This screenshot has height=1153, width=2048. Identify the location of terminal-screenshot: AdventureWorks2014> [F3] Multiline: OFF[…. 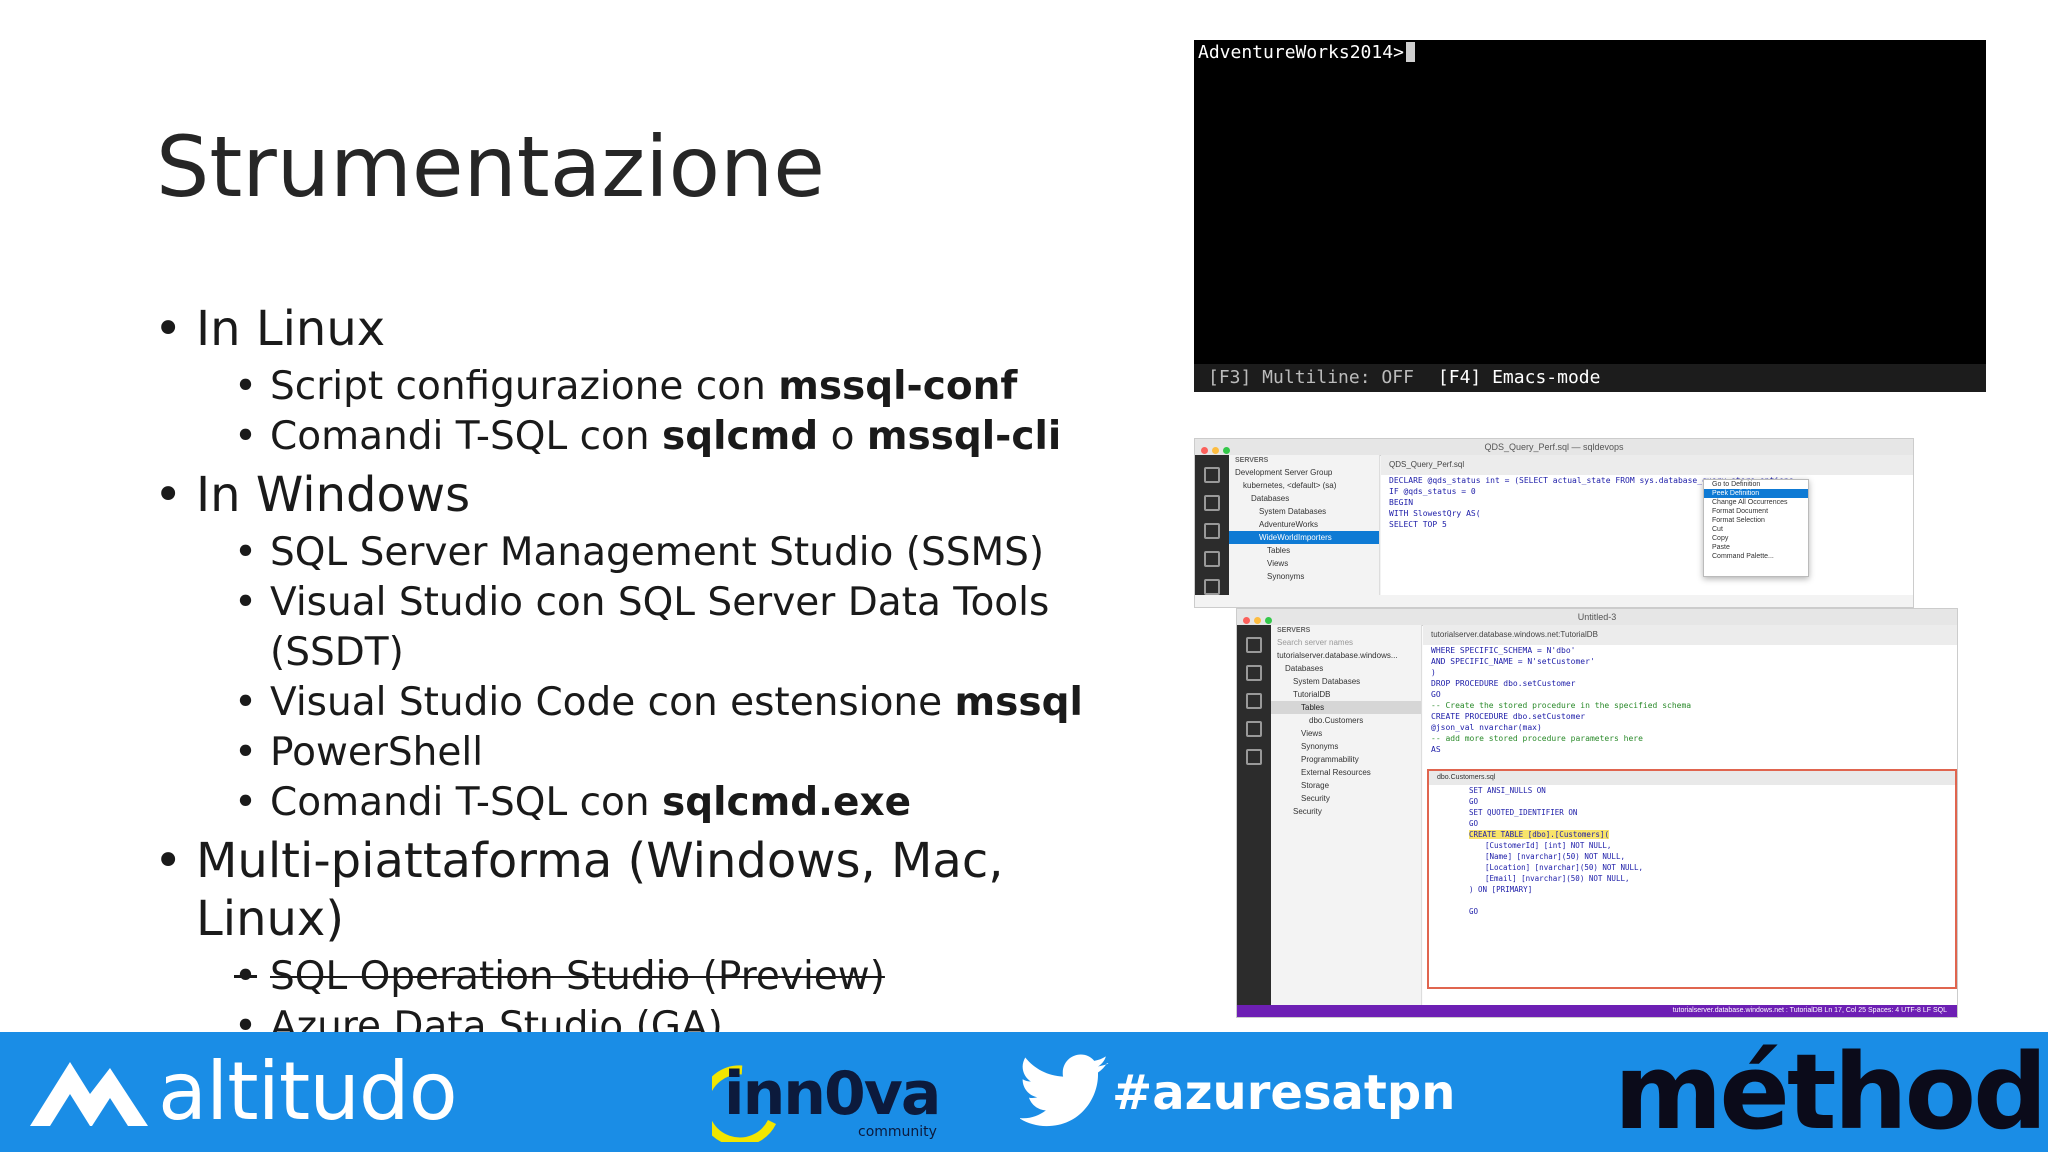
(1590, 216).